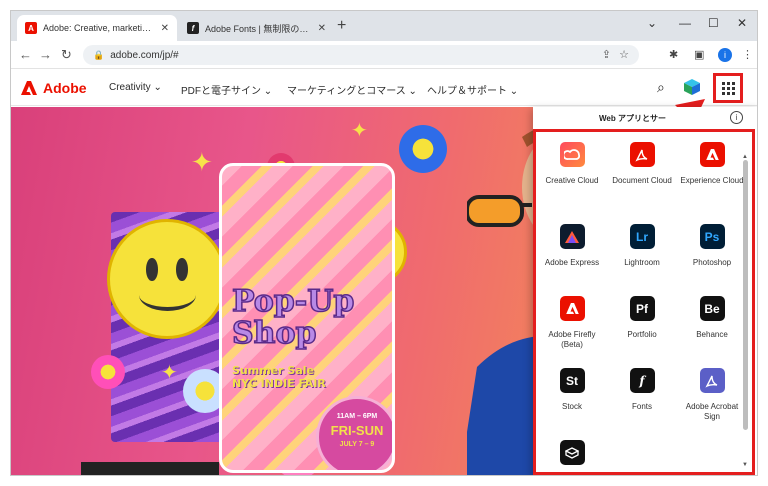  I want to click on panel-scrollbar, so click(745, 295).